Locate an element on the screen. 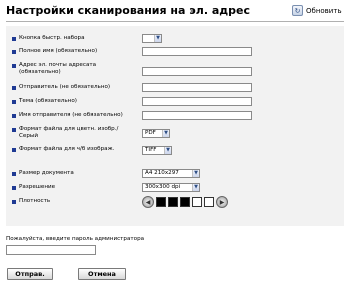 The image size is (350, 307). page-title: Настройки сканирования на эл. адрес is located at coordinates (128, 10).